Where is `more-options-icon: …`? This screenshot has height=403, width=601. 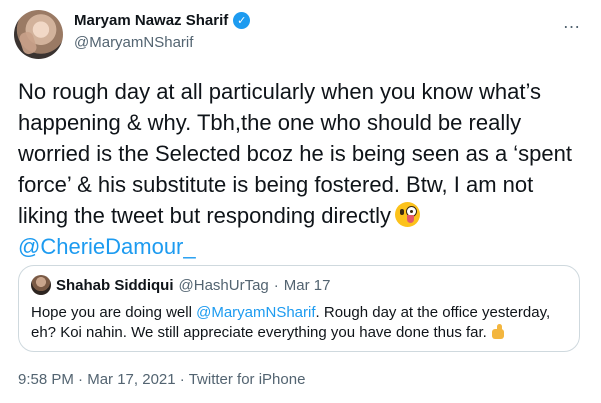 more-options-icon: … is located at coordinates (572, 22).